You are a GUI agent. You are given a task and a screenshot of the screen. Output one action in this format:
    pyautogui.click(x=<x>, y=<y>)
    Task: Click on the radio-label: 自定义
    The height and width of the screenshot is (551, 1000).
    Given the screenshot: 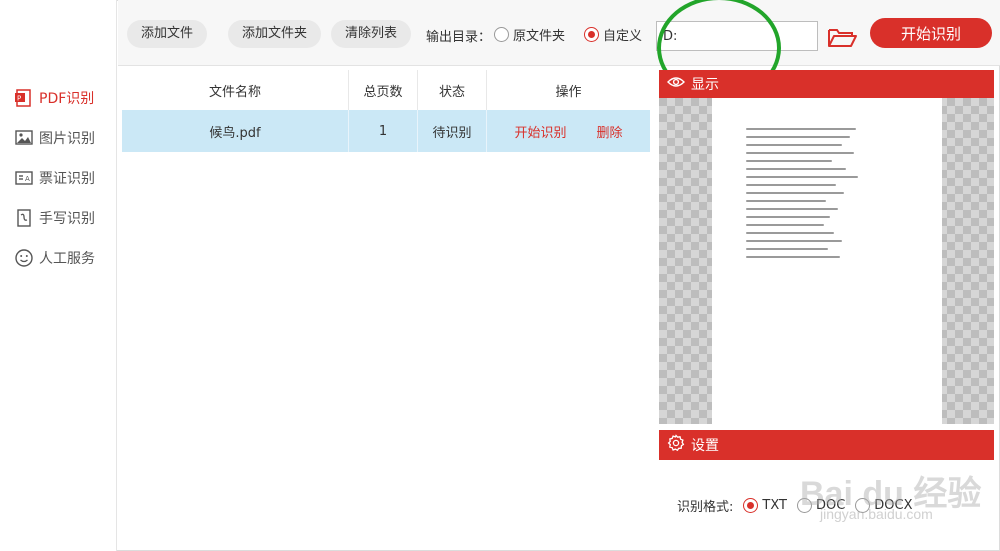 What is the action you would take?
    pyautogui.click(x=623, y=36)
    